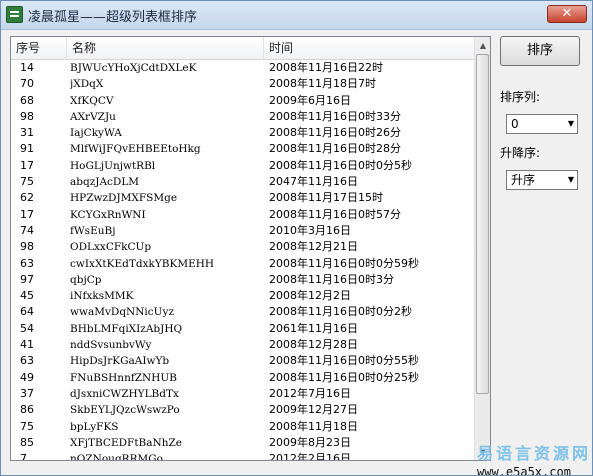  What do you see at coordinates (27, 410) in the screenshot?
I see `row-index-cell: 86` at bounding box center [27, 410].